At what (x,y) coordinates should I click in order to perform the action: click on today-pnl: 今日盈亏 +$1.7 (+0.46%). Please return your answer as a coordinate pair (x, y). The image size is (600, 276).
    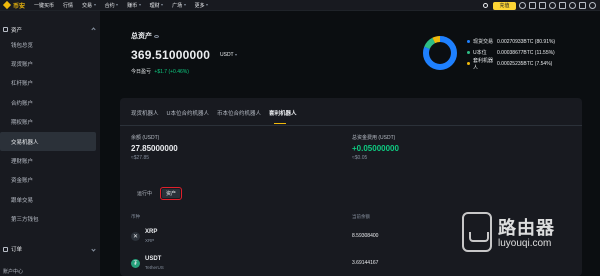
    Looking at the image, I should click on (160, 72).